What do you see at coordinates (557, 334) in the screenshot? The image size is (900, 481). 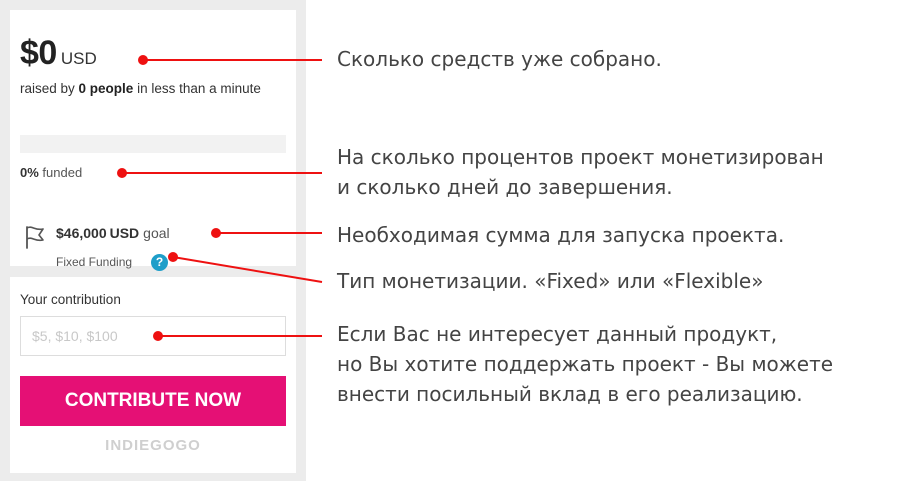 I see `annotation-contribute-line: Если Вас не интересует данный продукт,` at bounding box center [557, 334].